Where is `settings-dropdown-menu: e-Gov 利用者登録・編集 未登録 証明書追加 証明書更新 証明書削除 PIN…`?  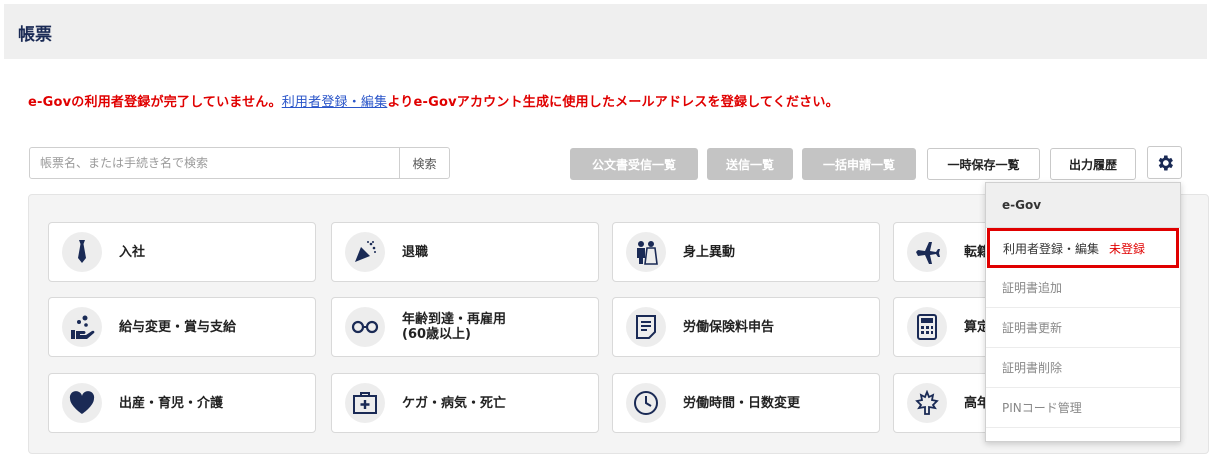
settings-dropdown-menu: e-Gov 利用者登録・編集 未登録 証明書追加 証明書更新 証明書削除 PIN… is located at coordinates (1083, 312).